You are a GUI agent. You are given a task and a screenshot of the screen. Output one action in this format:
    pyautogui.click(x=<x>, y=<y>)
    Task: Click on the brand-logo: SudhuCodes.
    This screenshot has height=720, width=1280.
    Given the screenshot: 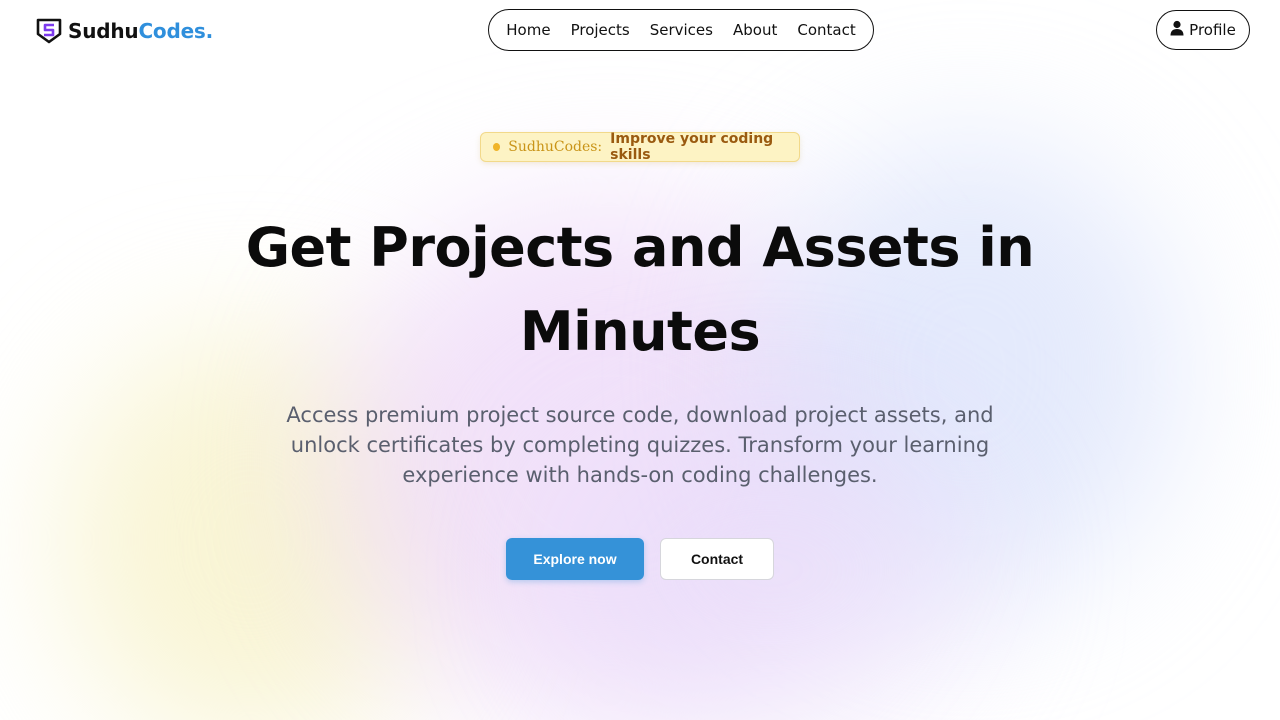 What is the action you would take?
    pyautogui.click(x=124, y=31)
    